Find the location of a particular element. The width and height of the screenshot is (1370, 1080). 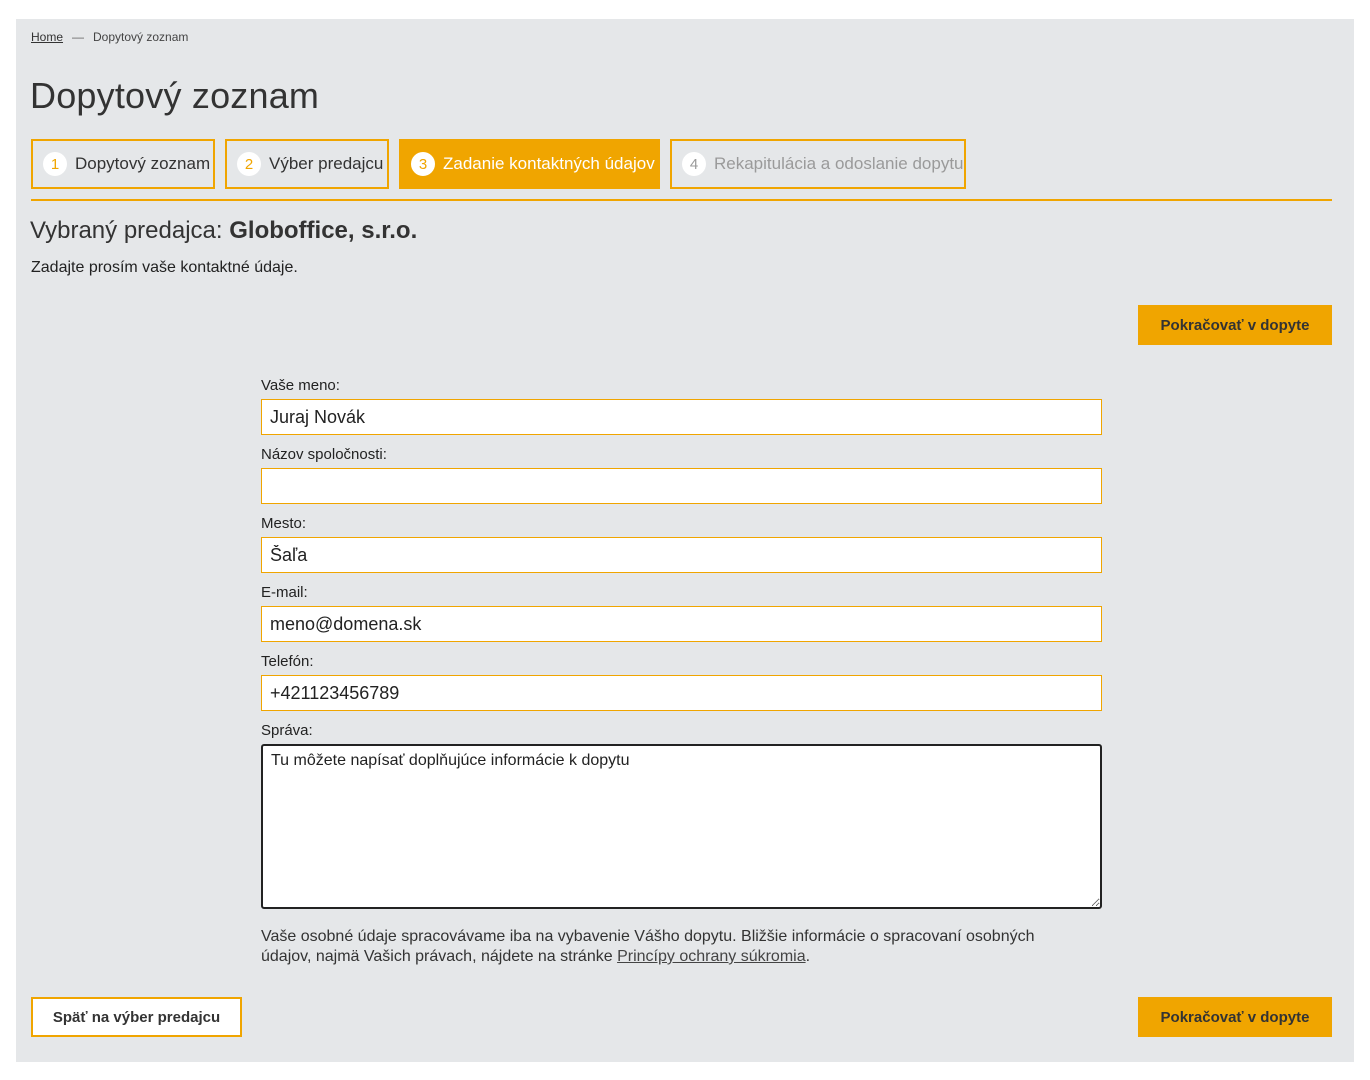

step-tab-2: 2 Výber predajcu is located at coordinates (307, 164).